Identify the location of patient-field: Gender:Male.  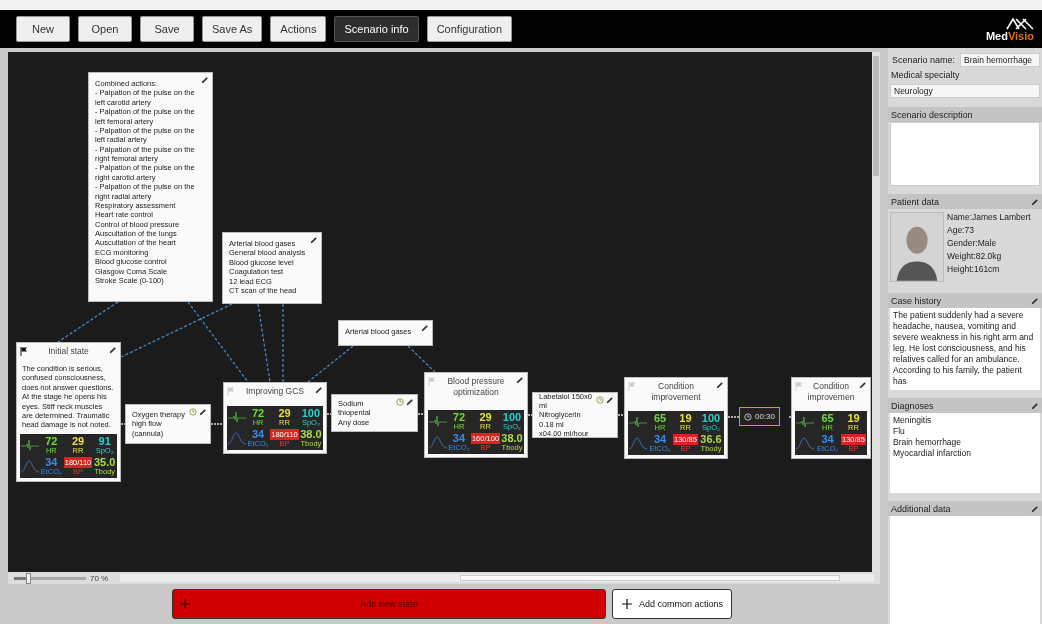
(989, 243).